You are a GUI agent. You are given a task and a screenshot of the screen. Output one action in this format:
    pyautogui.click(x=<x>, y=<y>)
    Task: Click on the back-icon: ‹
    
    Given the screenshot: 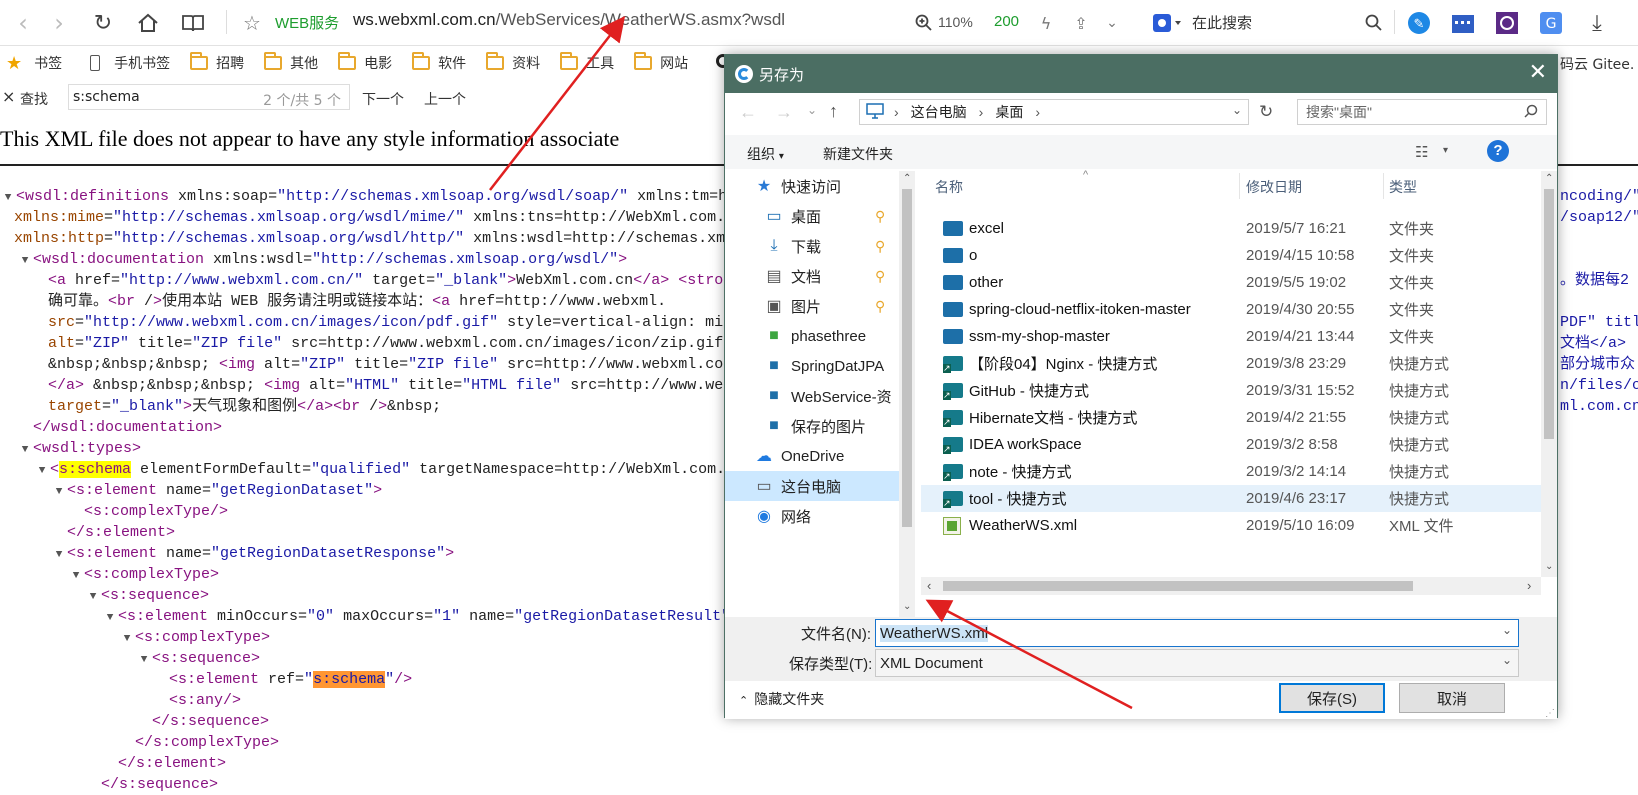 What is the action you would take?
    pyautogui.click(x=23, y=23)
    